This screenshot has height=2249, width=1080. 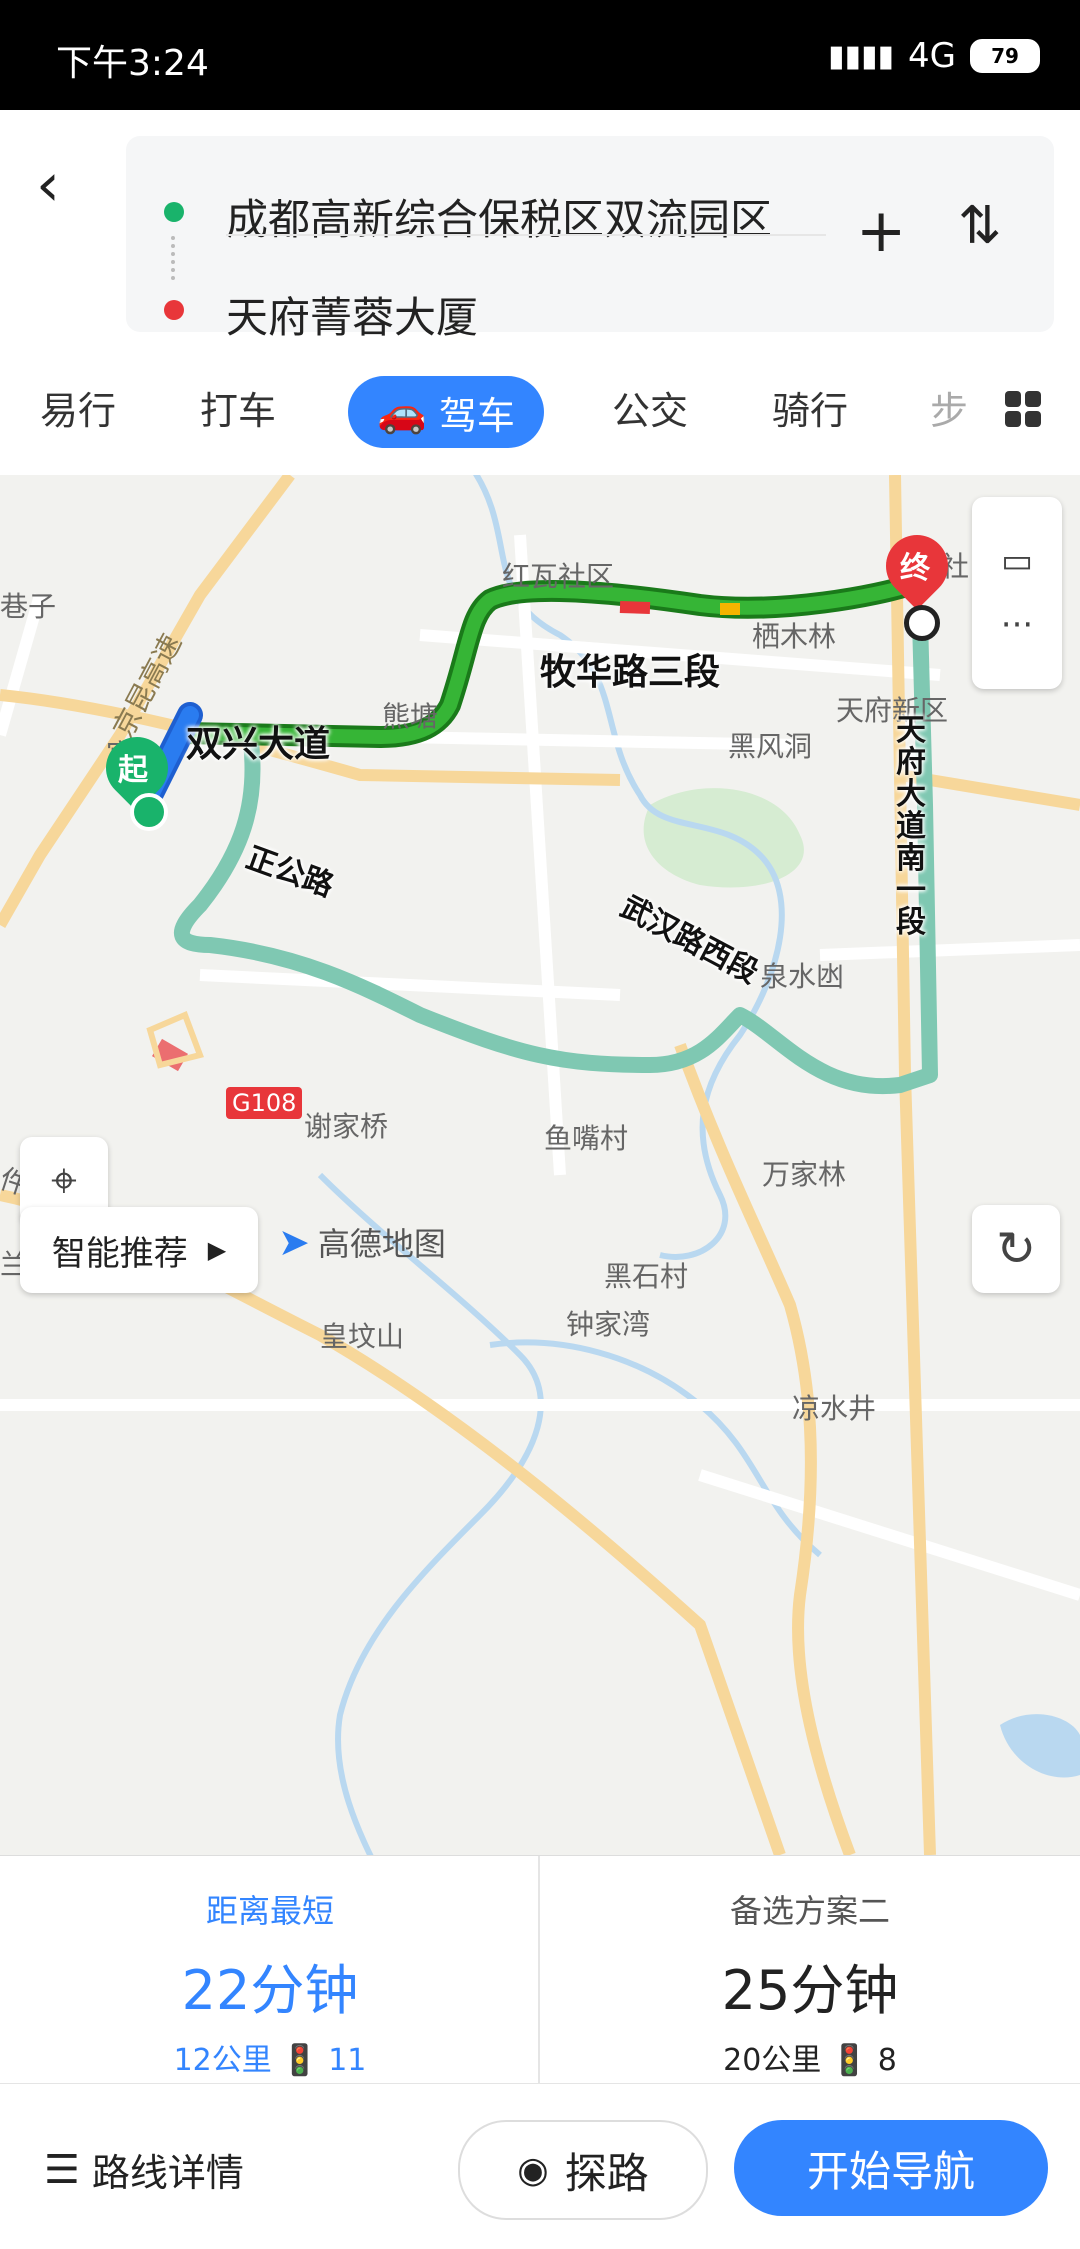 What do you see at coordinates (810, 407) in the screenshot?
I see `tab-bike: 骑行` at bounding box center [810, 407].